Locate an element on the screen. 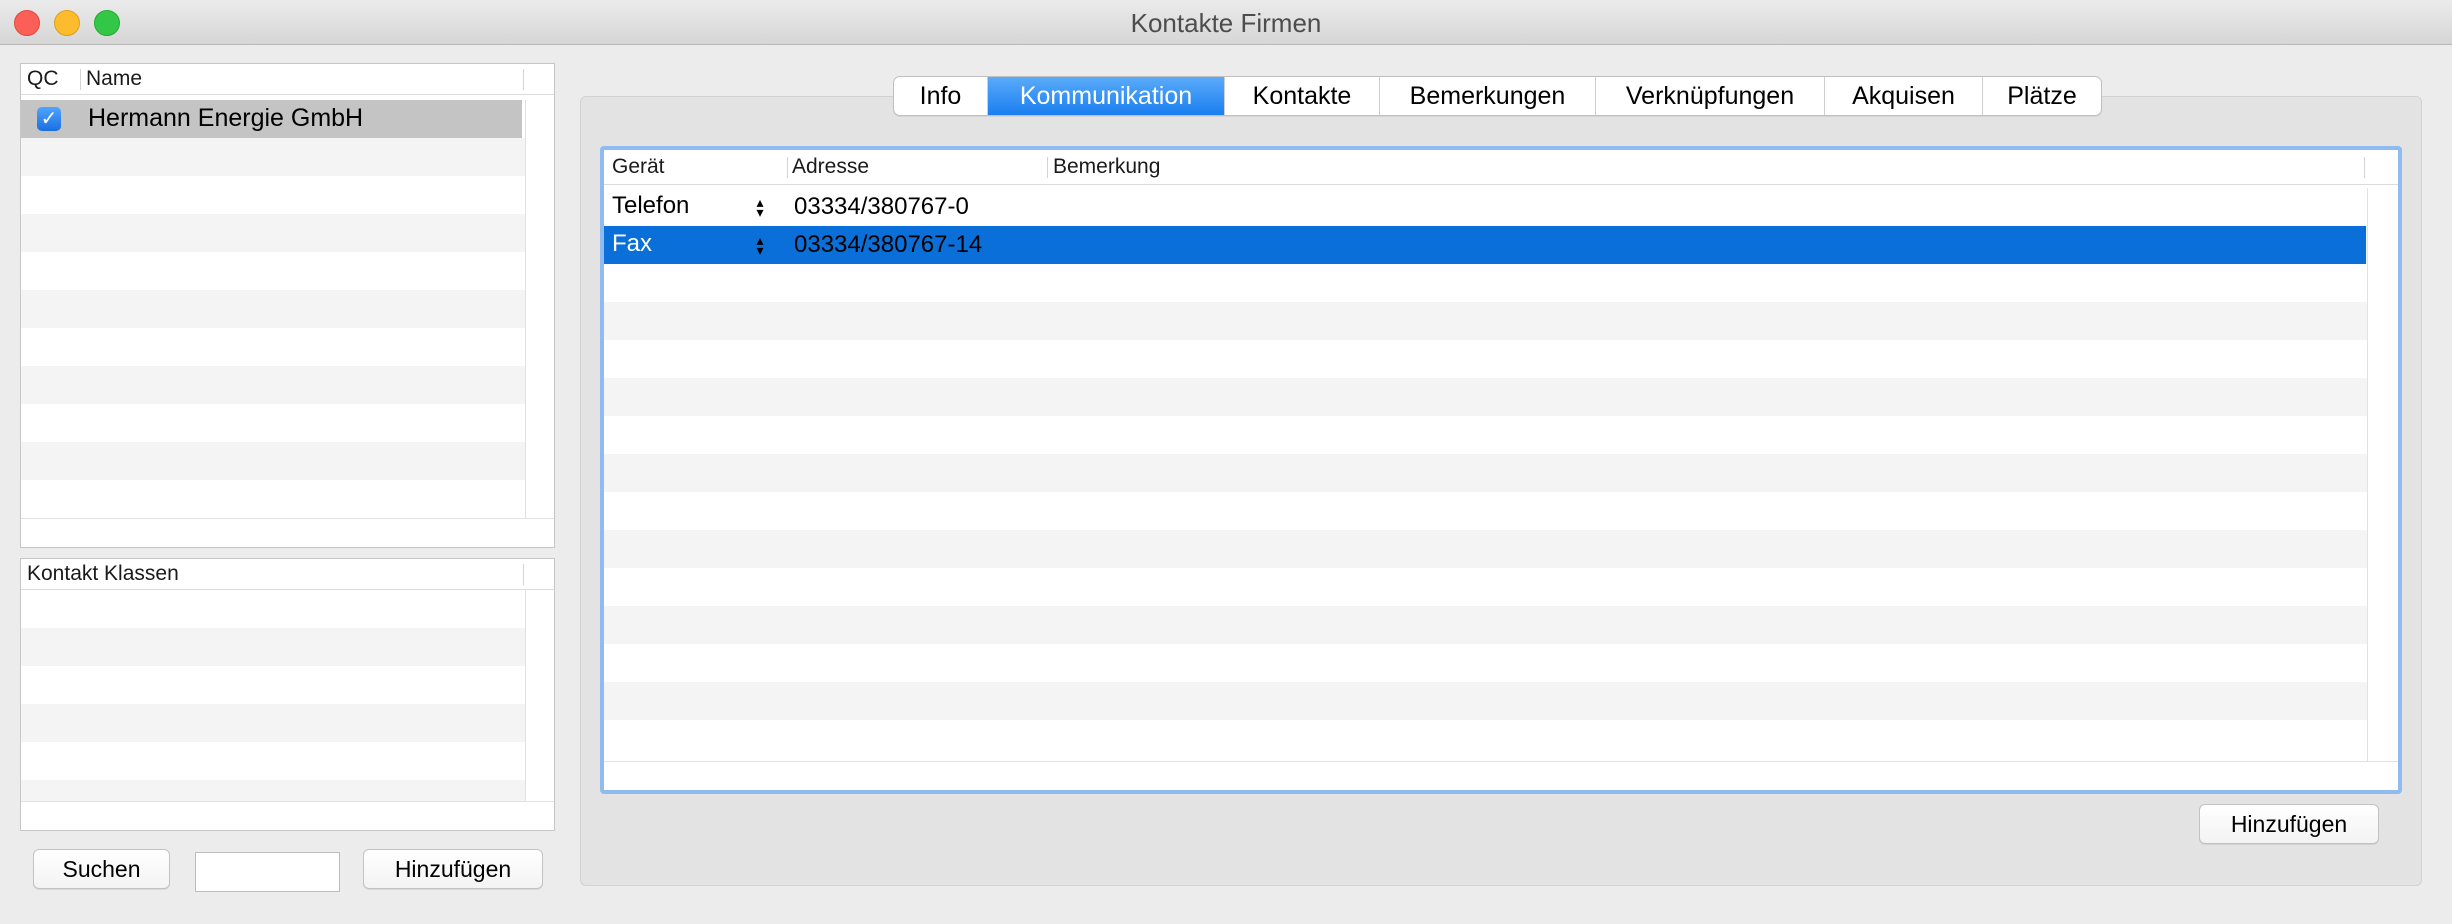 Image resolution: width=2452 pixels, height=924 pixels. column-header-address: Adresse is located at coordinates (830, 167).